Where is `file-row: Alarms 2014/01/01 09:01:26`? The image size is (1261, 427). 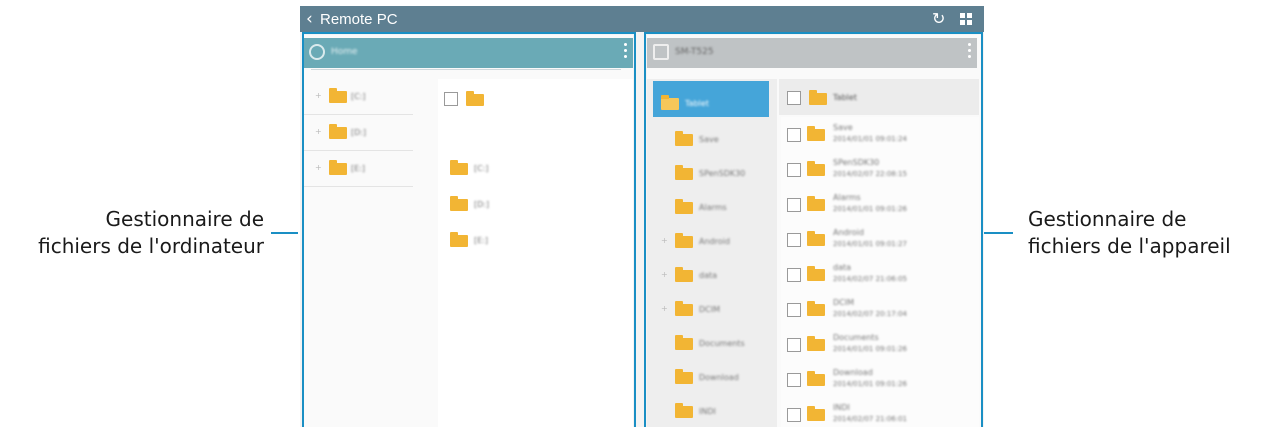 file-row: Alarms 2014/01/01 09:01:26 is located at coordinates (880, 205).